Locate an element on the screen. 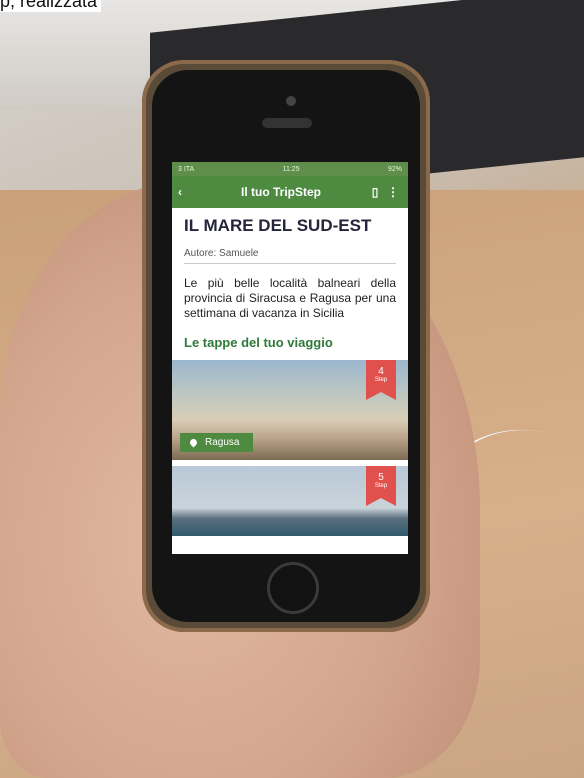 The width and height of the screenshot is (584, 778). more-vert-icon: ⋮ is located at coordinates (393, 192).